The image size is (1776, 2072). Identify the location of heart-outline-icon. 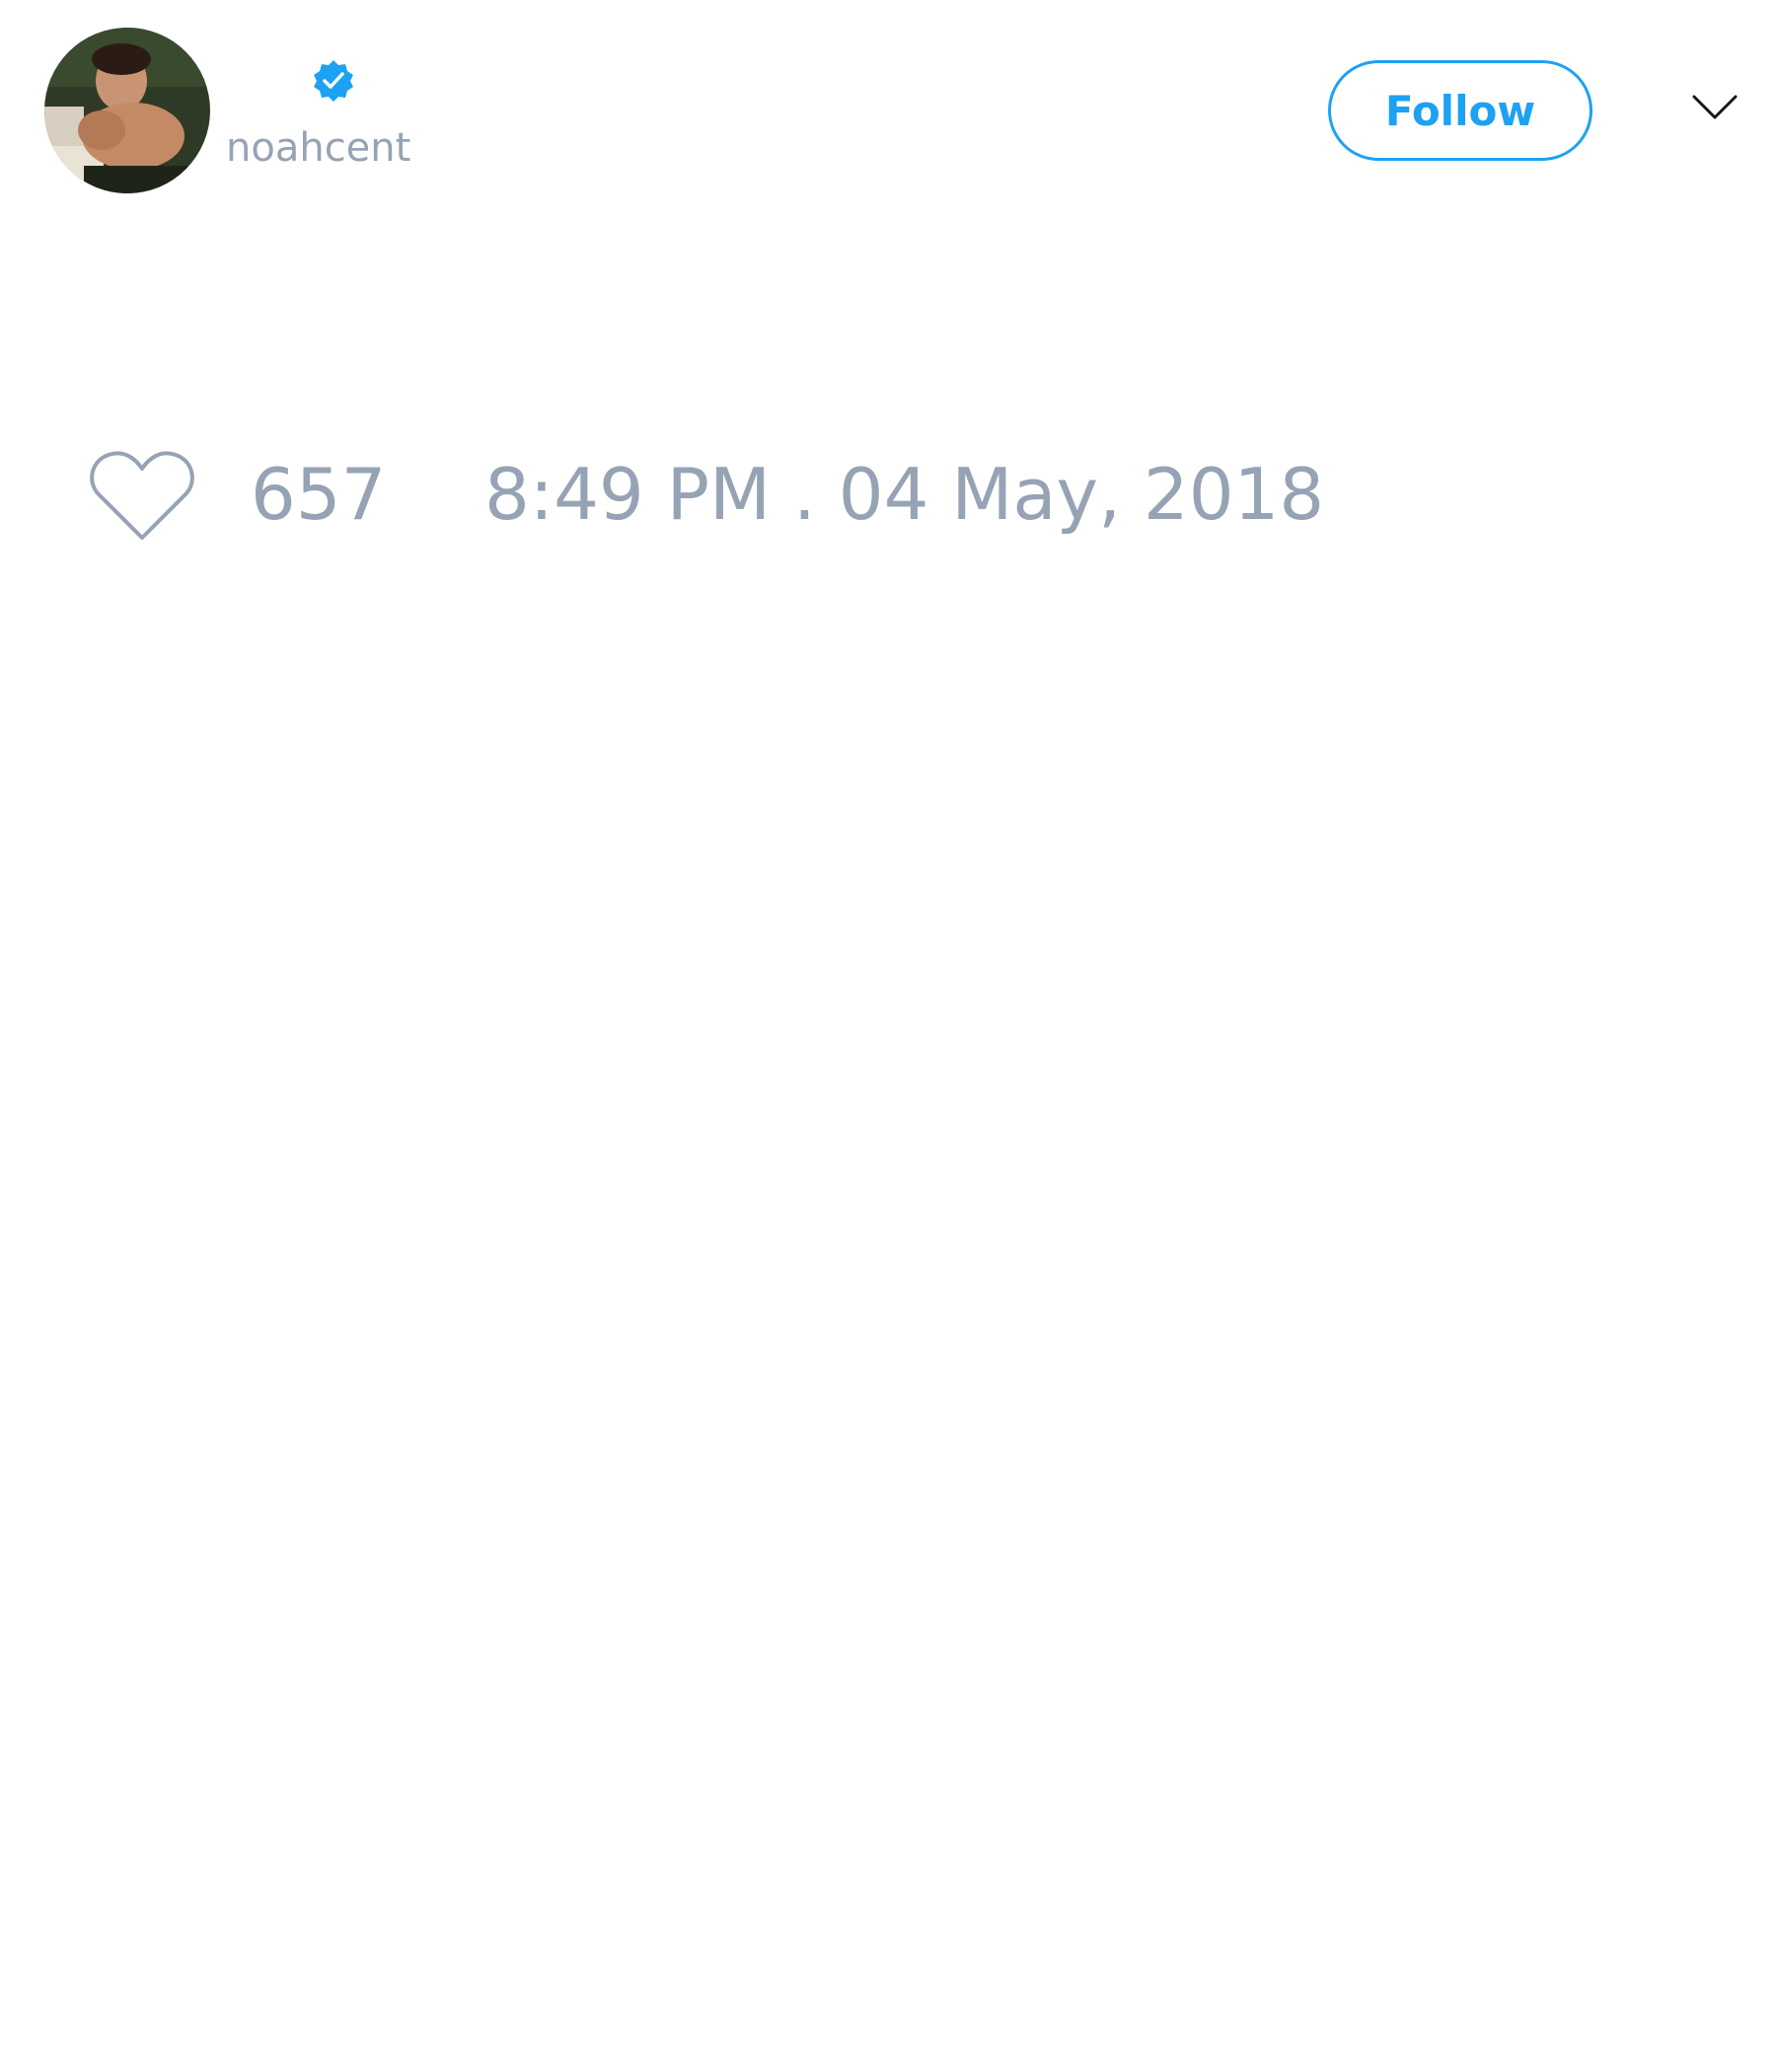
(142, 496).